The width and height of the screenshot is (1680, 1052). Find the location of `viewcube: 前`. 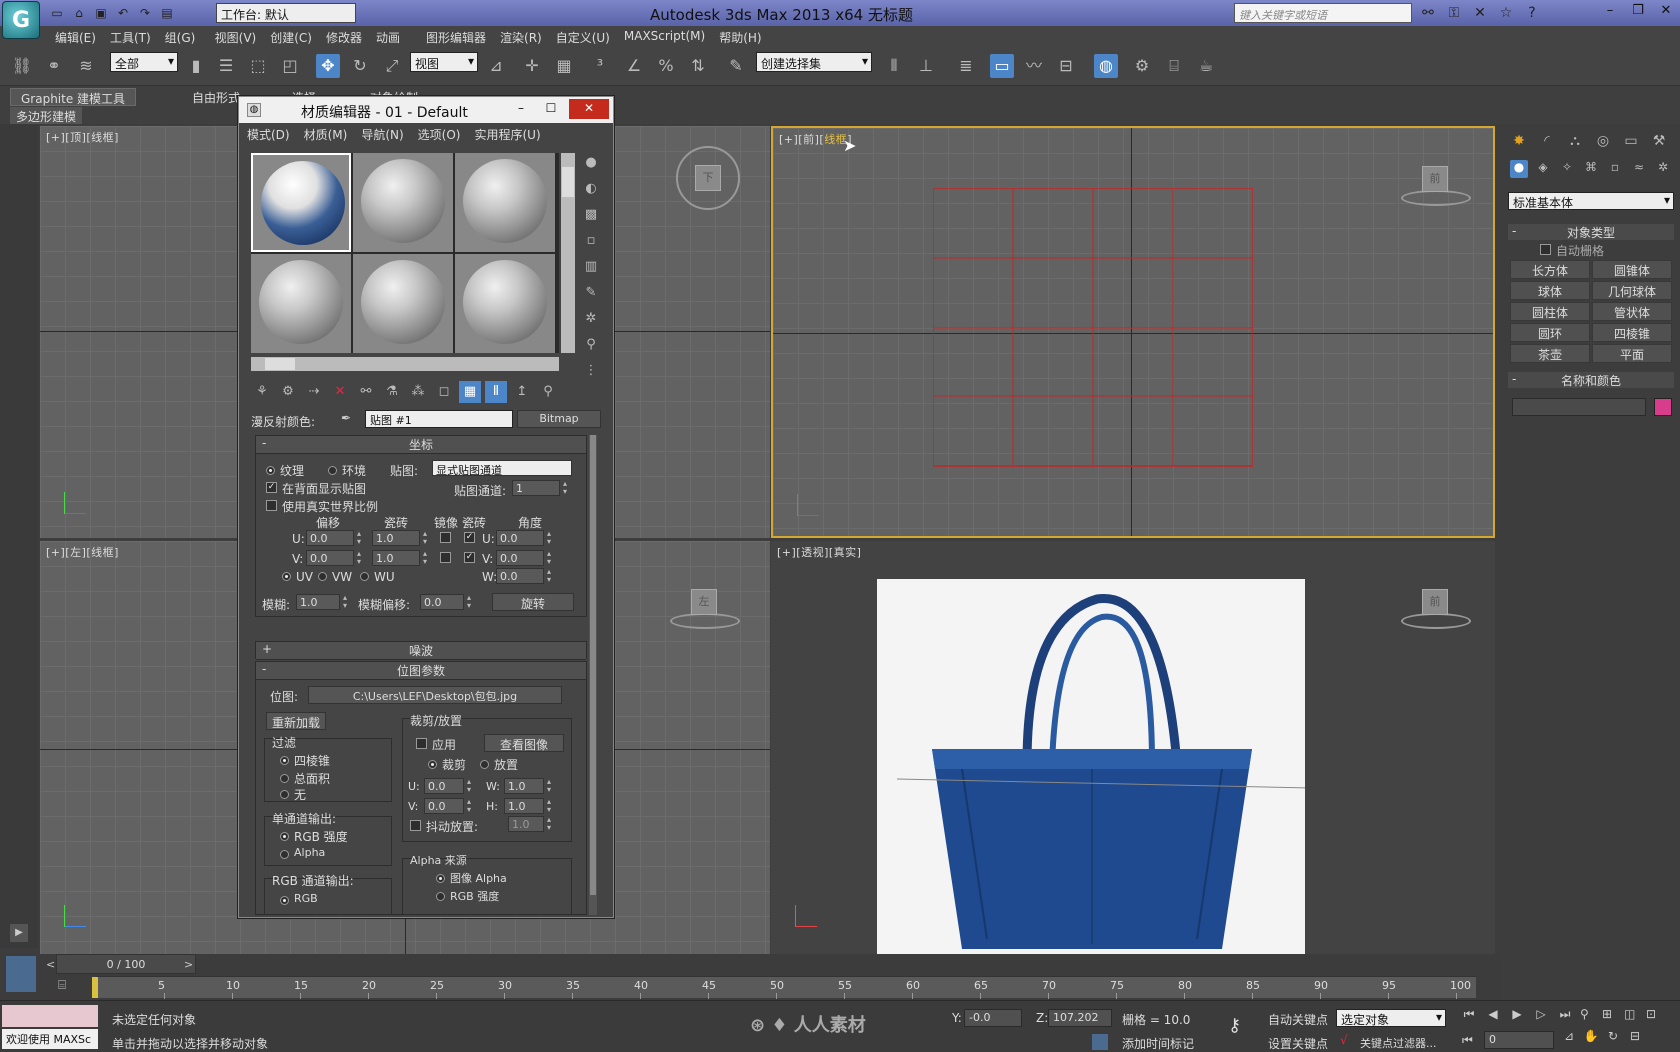

viewcube: 前 is located at coordinates (1435, 602).